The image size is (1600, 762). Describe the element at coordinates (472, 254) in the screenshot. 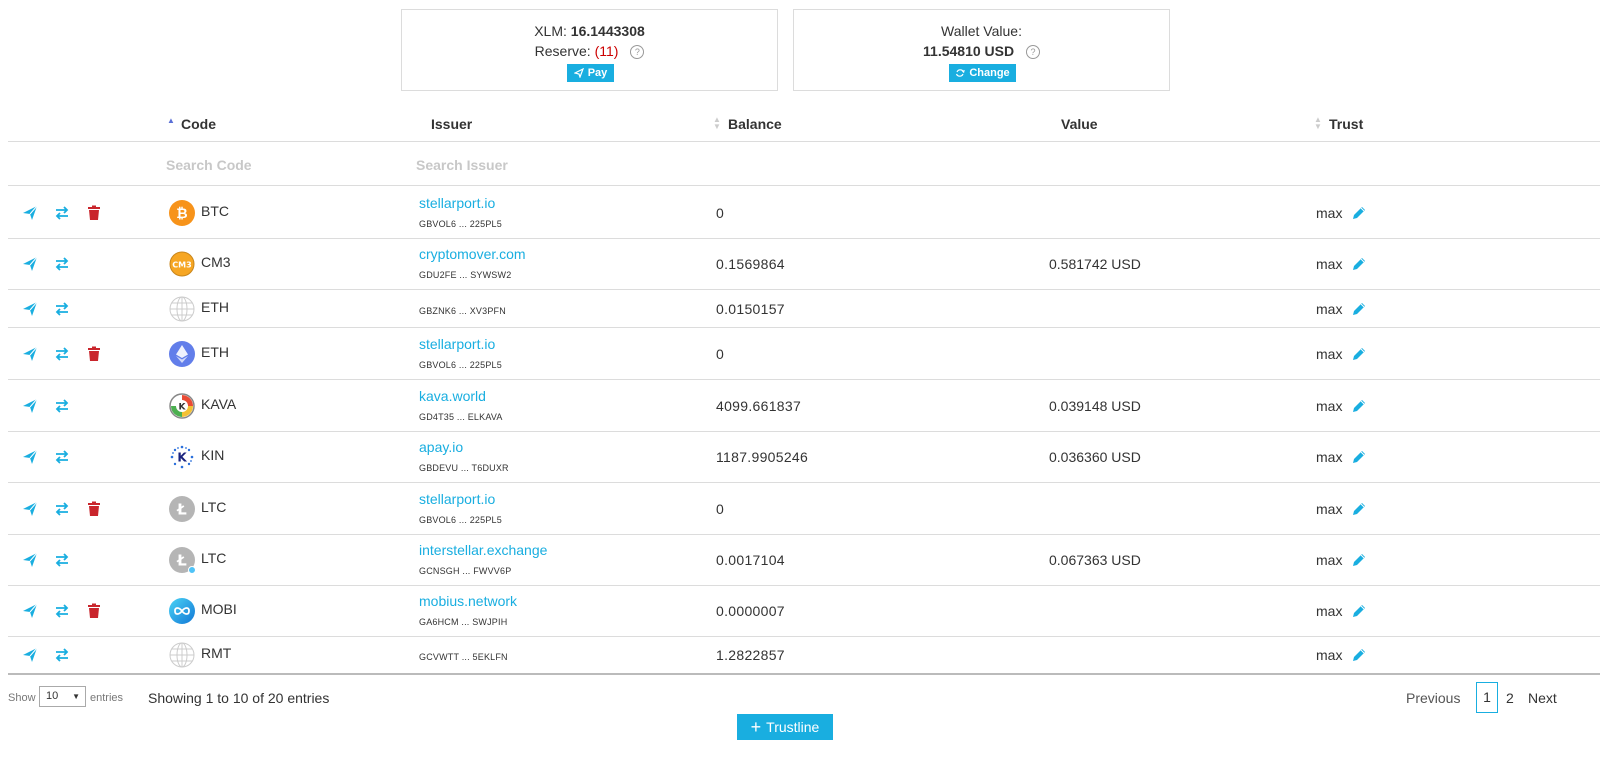

I see `issuer-link: cryptomover.com` at that location.